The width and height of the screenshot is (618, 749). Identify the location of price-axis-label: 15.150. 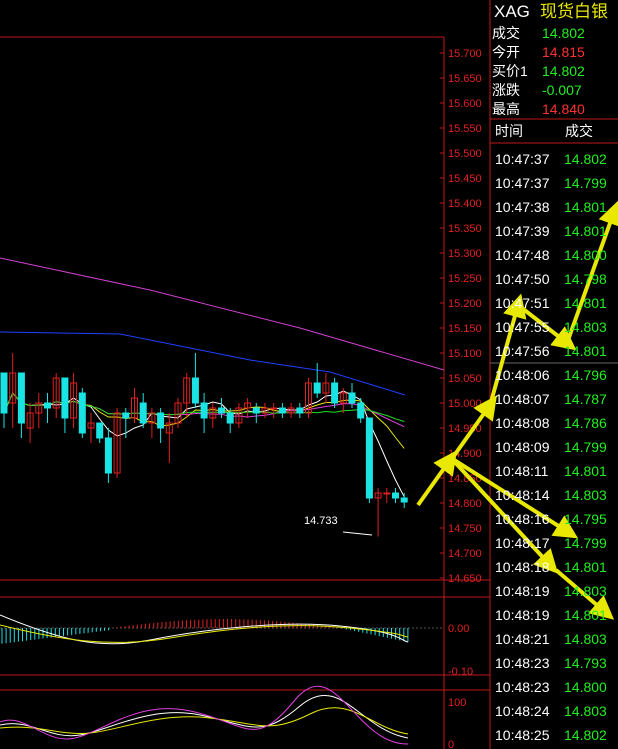
(465, 329).